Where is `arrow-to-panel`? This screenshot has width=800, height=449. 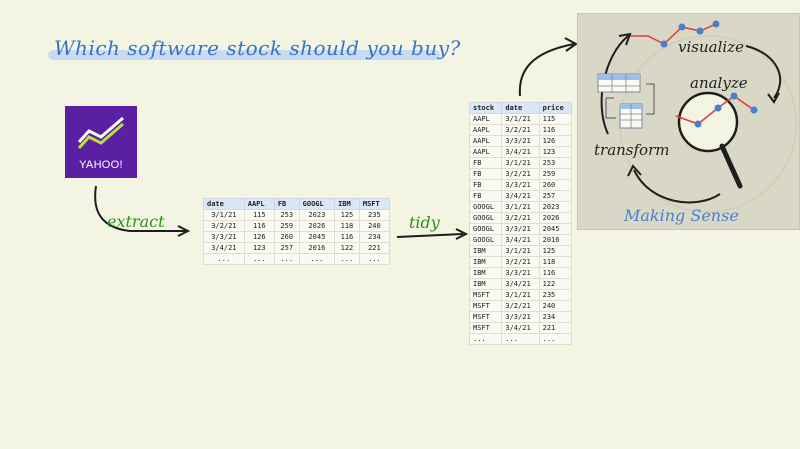 arrow-to-panel is located at coordinates (546, 70).